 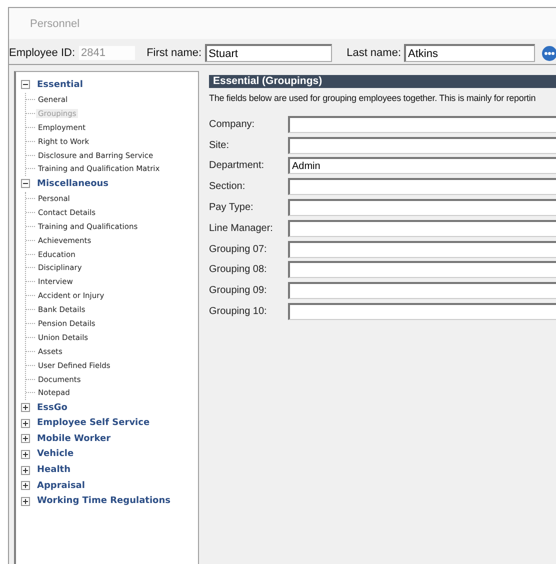 What do you see at coordinates (227, 186) in the screenshot?
I see `field-label: Section:` at bounding box center [227, 186].